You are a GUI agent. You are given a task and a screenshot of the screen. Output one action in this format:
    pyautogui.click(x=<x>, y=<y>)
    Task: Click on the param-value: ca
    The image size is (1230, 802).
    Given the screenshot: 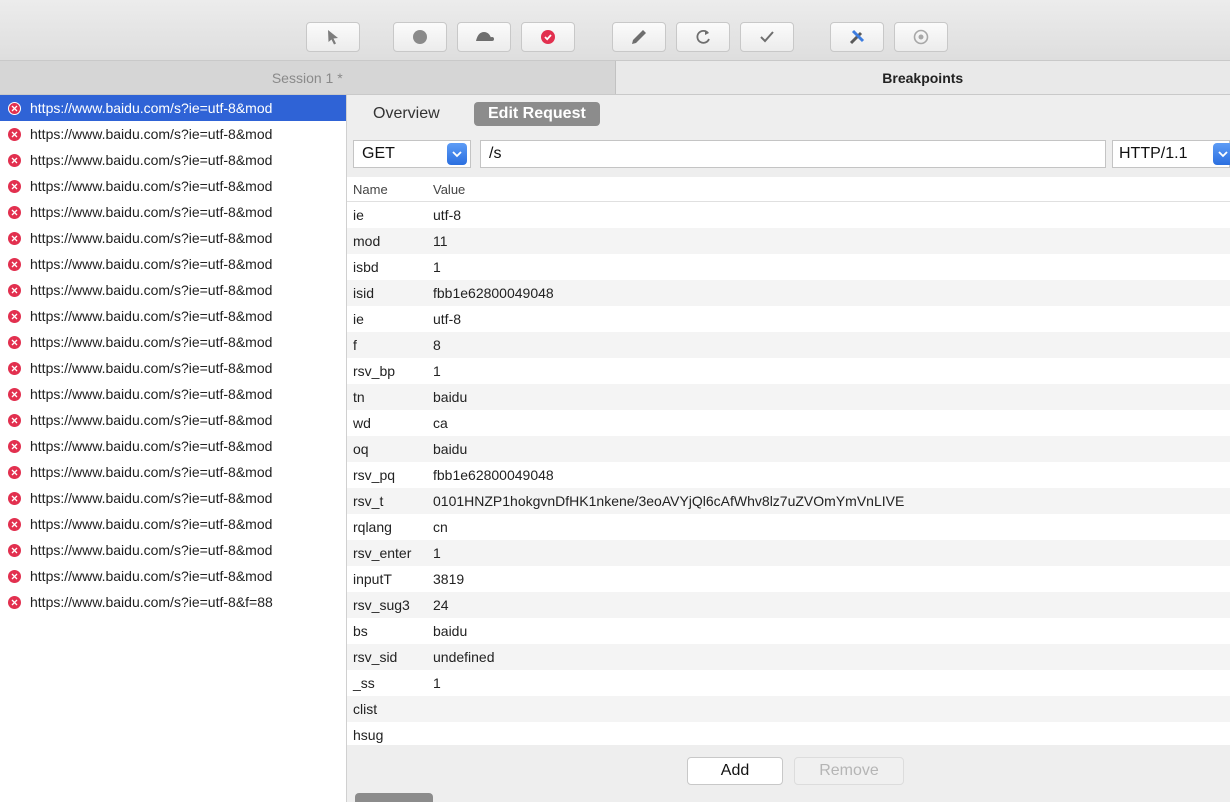 What is the action you would take?
    pyautogui.click(x=831, y=423)
    